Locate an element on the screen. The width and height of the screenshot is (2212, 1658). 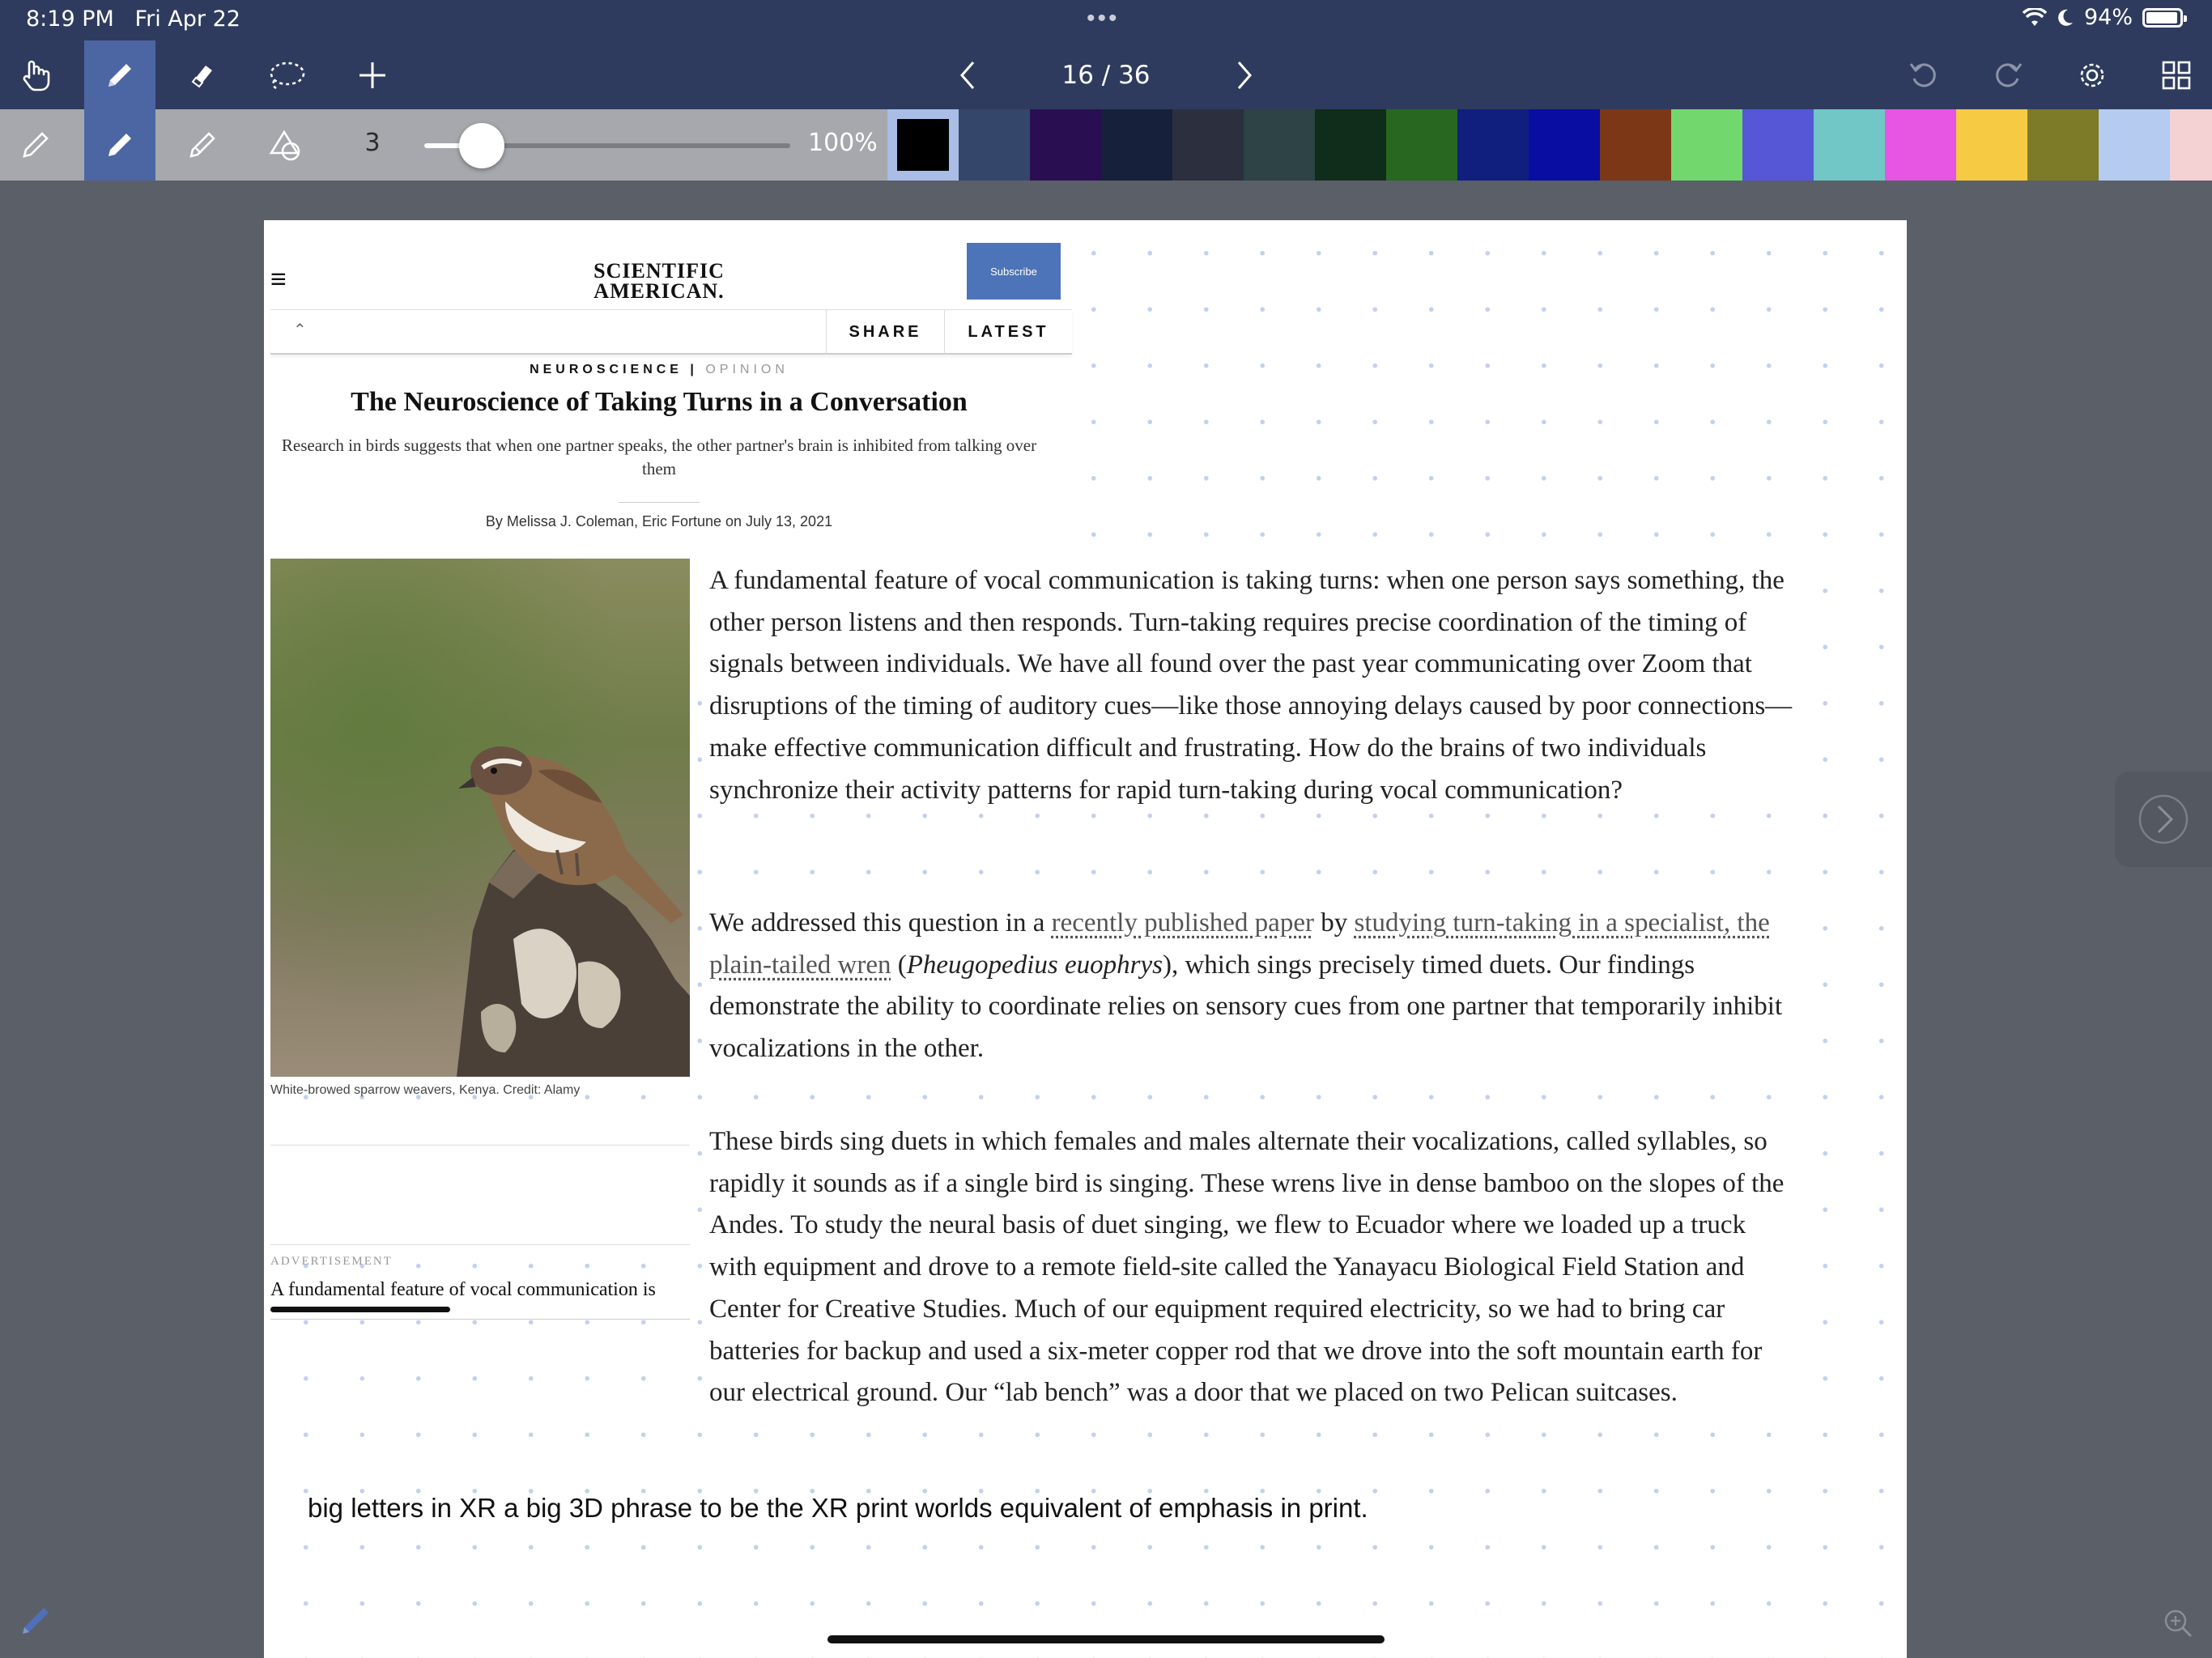
multitask-dots-icon: ••• is located at coordinates (1104, 18).